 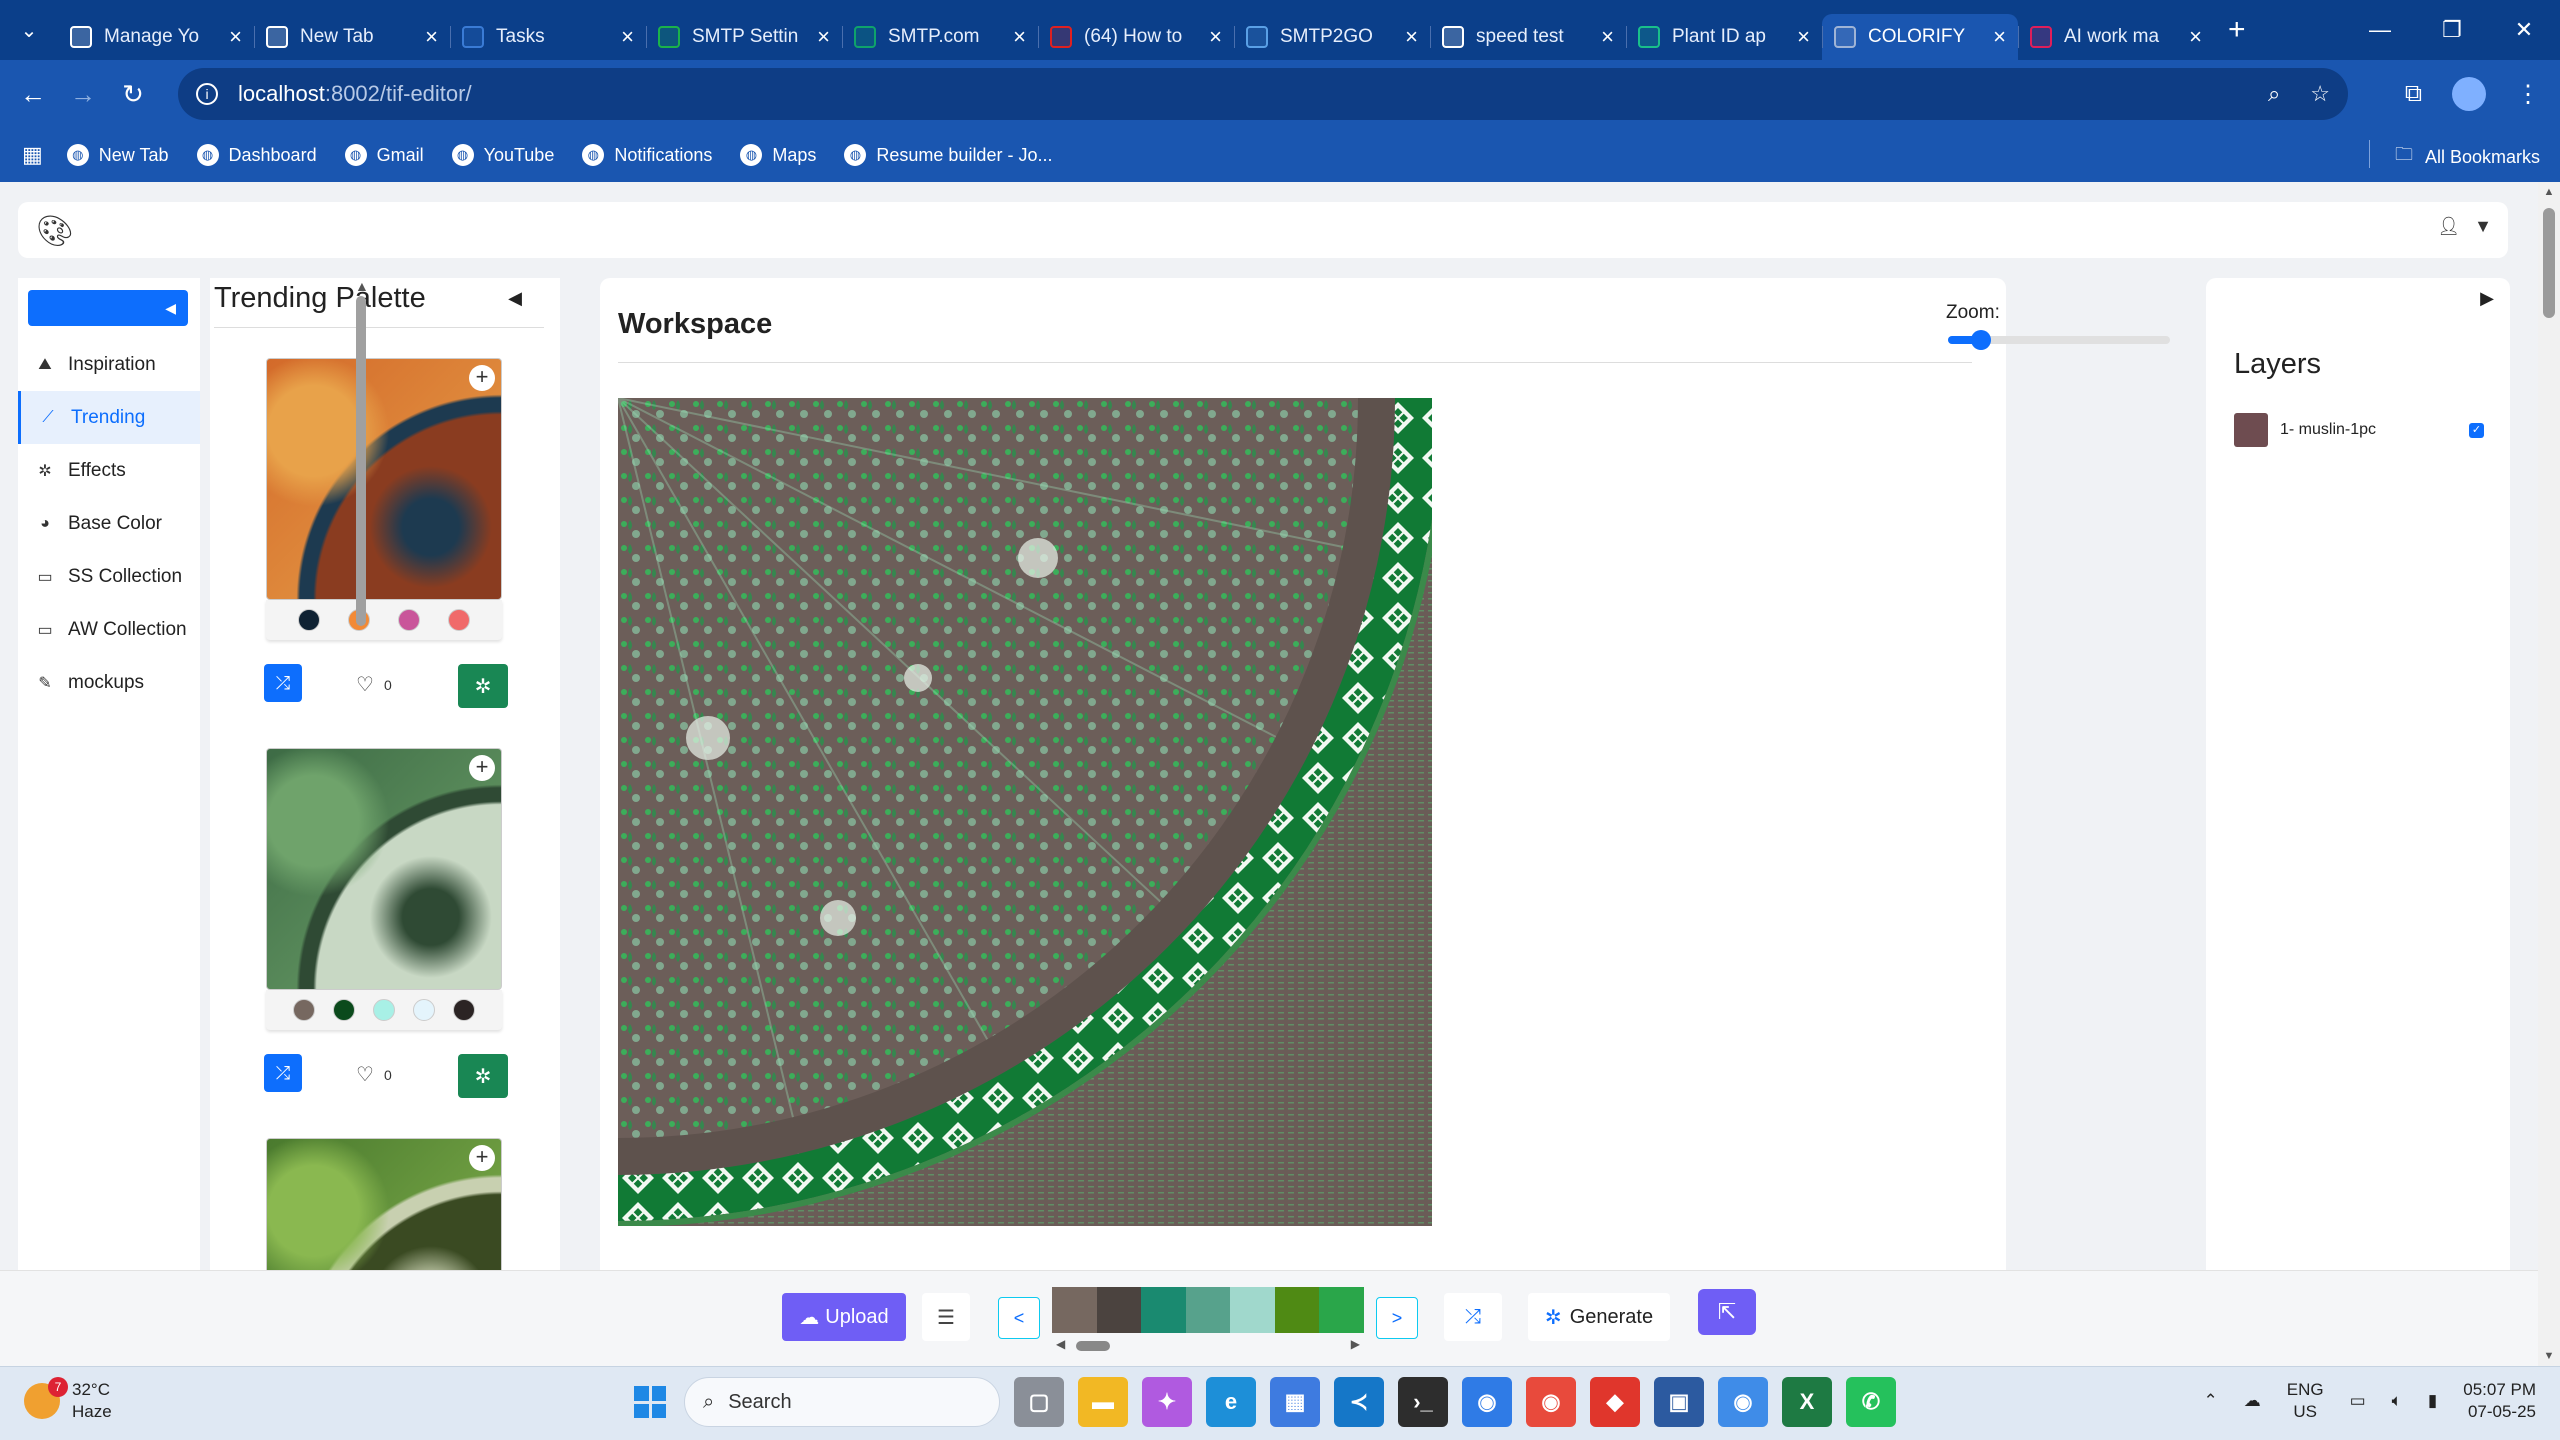 What do you see at coordinates (108, 308) in the screenshot?
I see `sidebar-collapse-button: ◀` at bounding box center [108, 308].